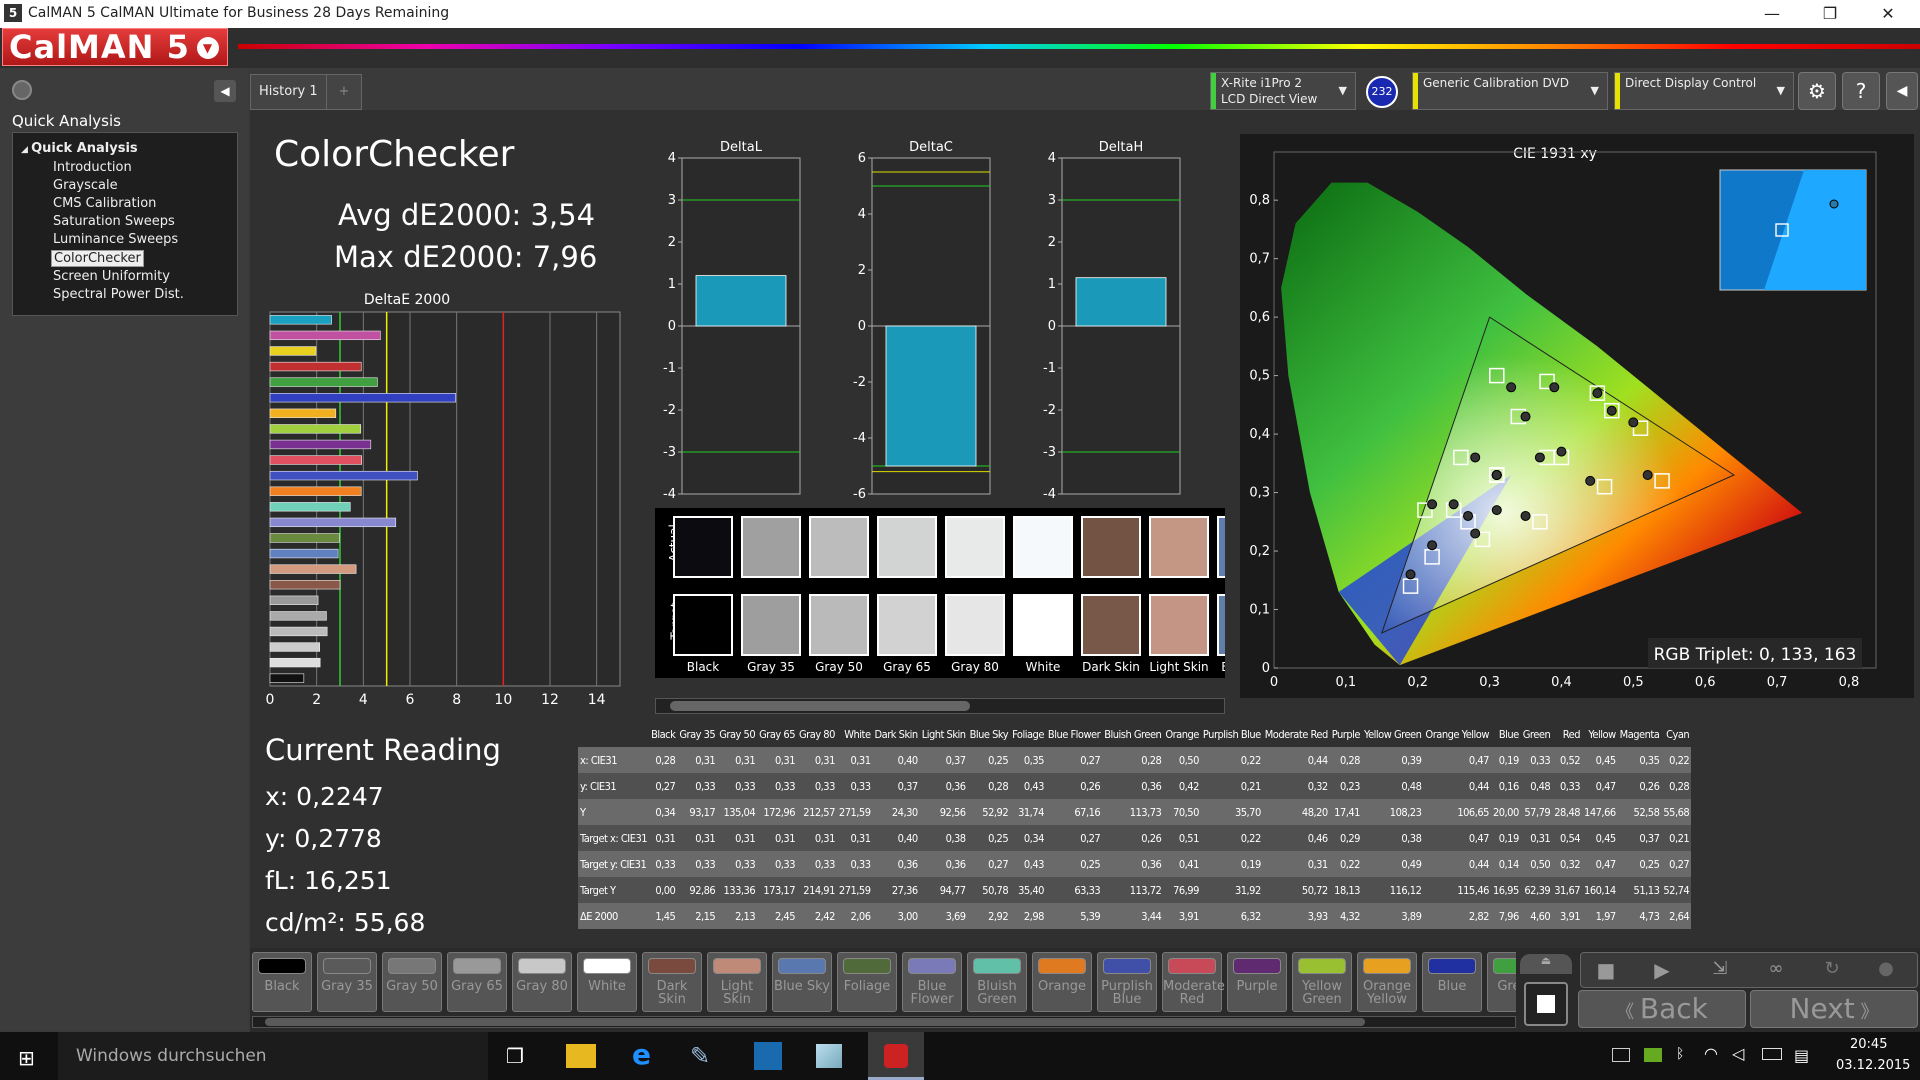 Image resolution: width=1920 pixels, height=1080 pixels. I want to click on loop-icon: ∞, so click(1776, 971).